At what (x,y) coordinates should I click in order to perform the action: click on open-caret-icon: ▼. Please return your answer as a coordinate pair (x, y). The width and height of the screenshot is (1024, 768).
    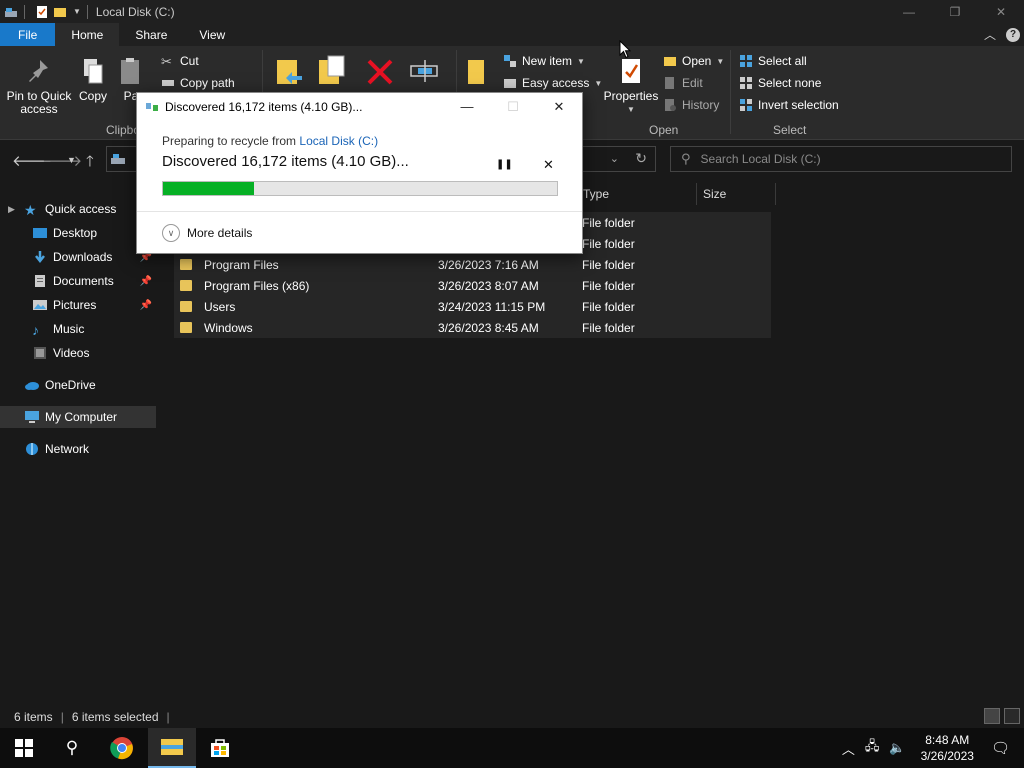
    Looking at the image, I should click on (720, 61).